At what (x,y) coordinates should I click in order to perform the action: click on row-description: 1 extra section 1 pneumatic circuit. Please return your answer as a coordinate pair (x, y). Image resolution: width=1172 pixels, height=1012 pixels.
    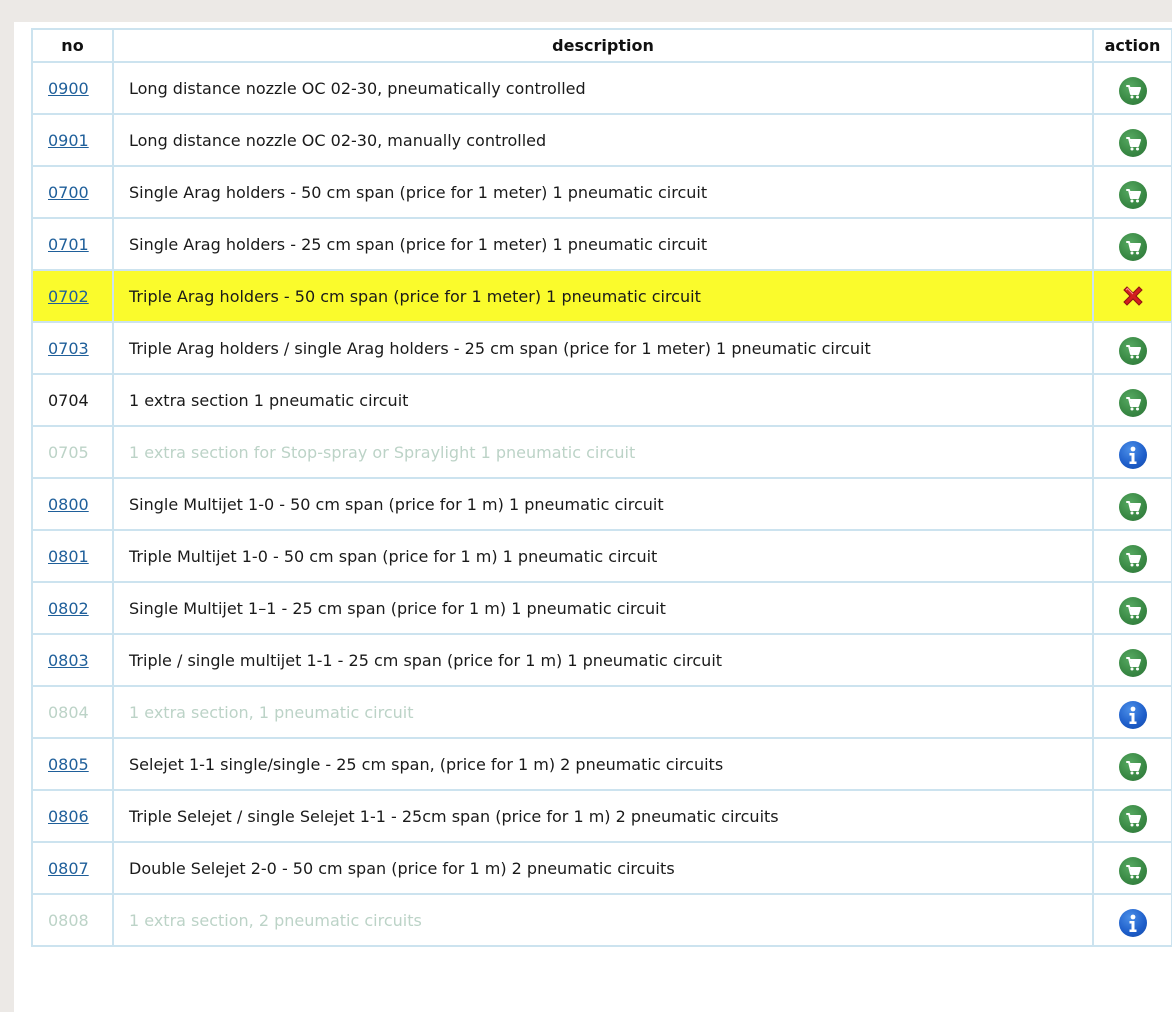
    Looking at the image, I should click on (603, 400).